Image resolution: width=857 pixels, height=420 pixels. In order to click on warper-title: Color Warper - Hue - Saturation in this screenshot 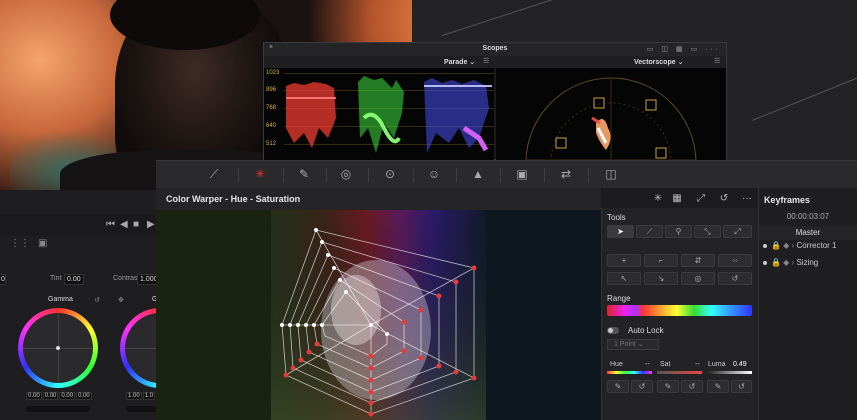, I will do `click(233, 199)`.